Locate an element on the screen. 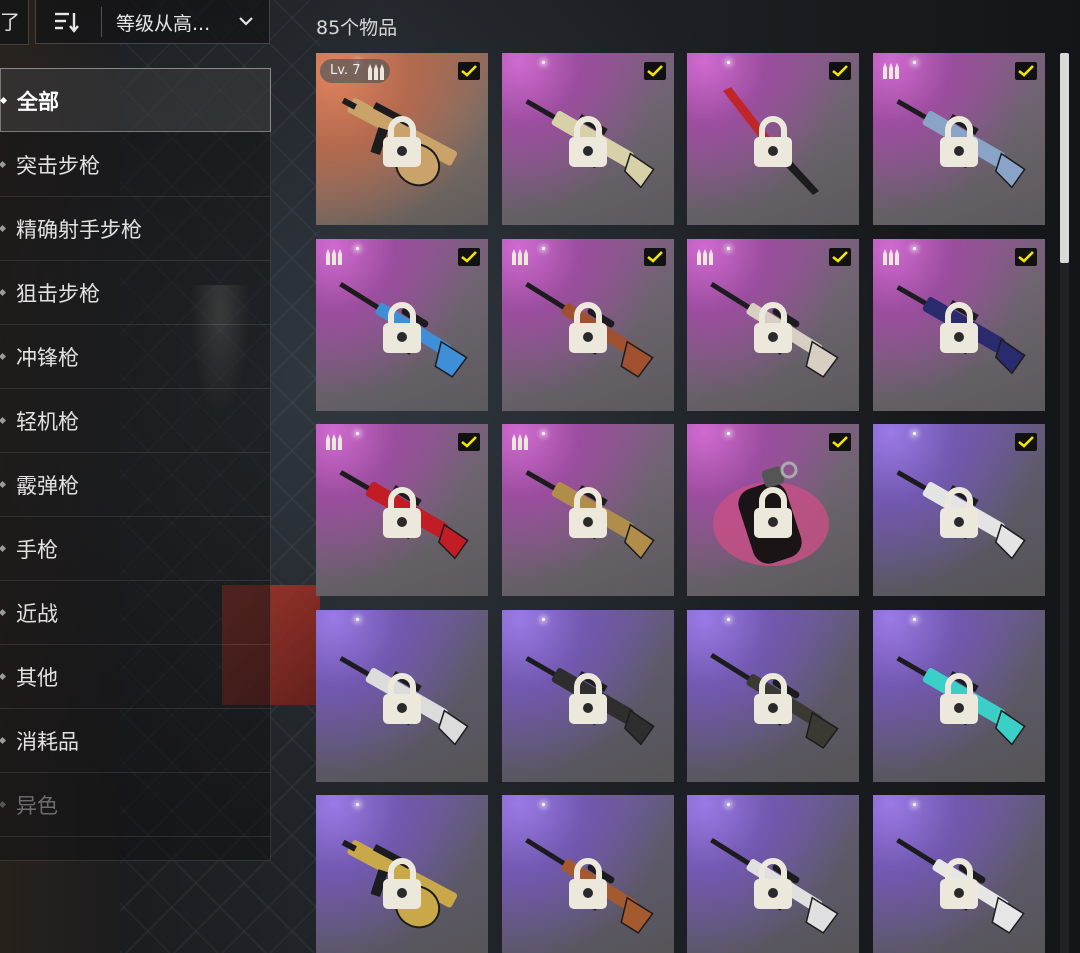 This screenshot has width=1080, height=953. item-count: 85个物品 is located at coordinates (357, 28).